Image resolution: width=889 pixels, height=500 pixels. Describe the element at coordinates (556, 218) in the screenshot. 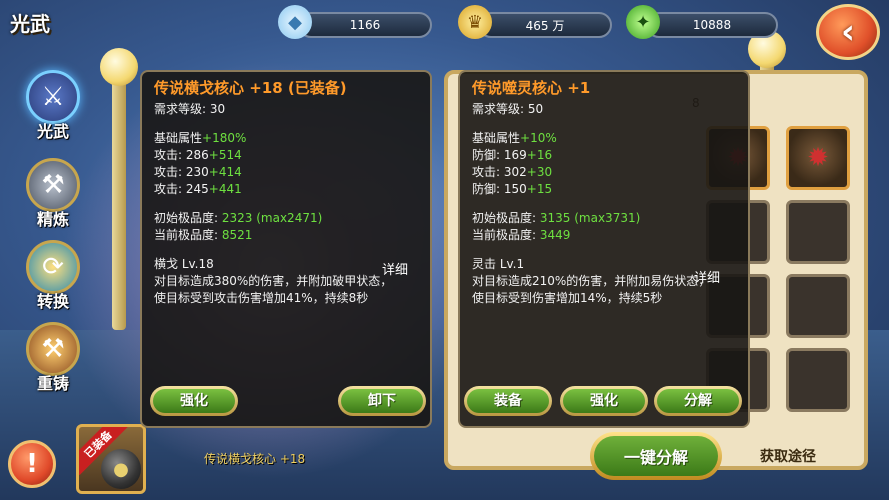

I see `initial-quality: 初始极品度: 3135 (max3731)` at that location.